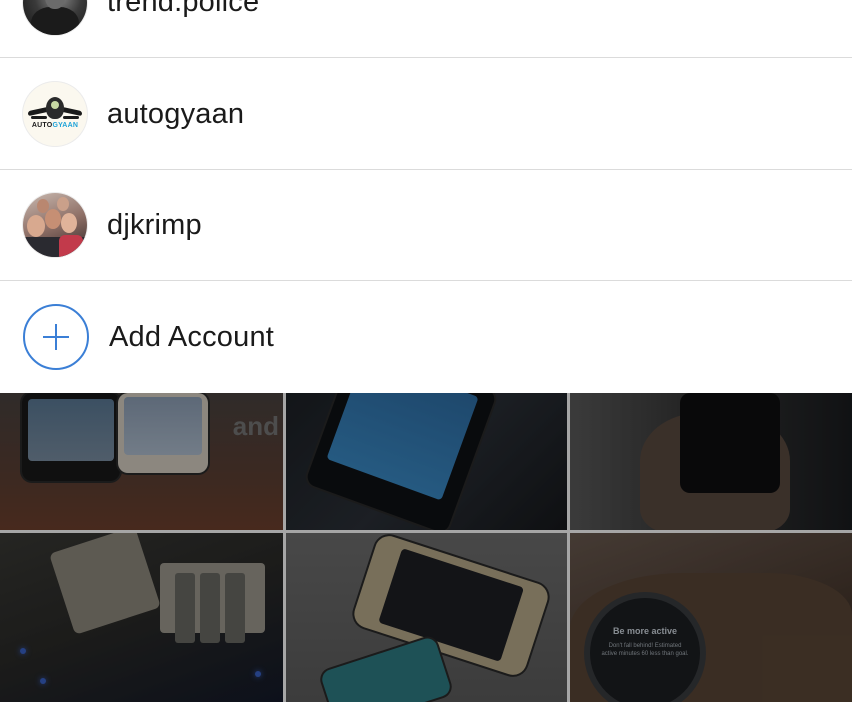  What do you see at coordinates (56, 337) in the screenshot?
I see `plus-circle-icon` at bounding box center [56, 337].